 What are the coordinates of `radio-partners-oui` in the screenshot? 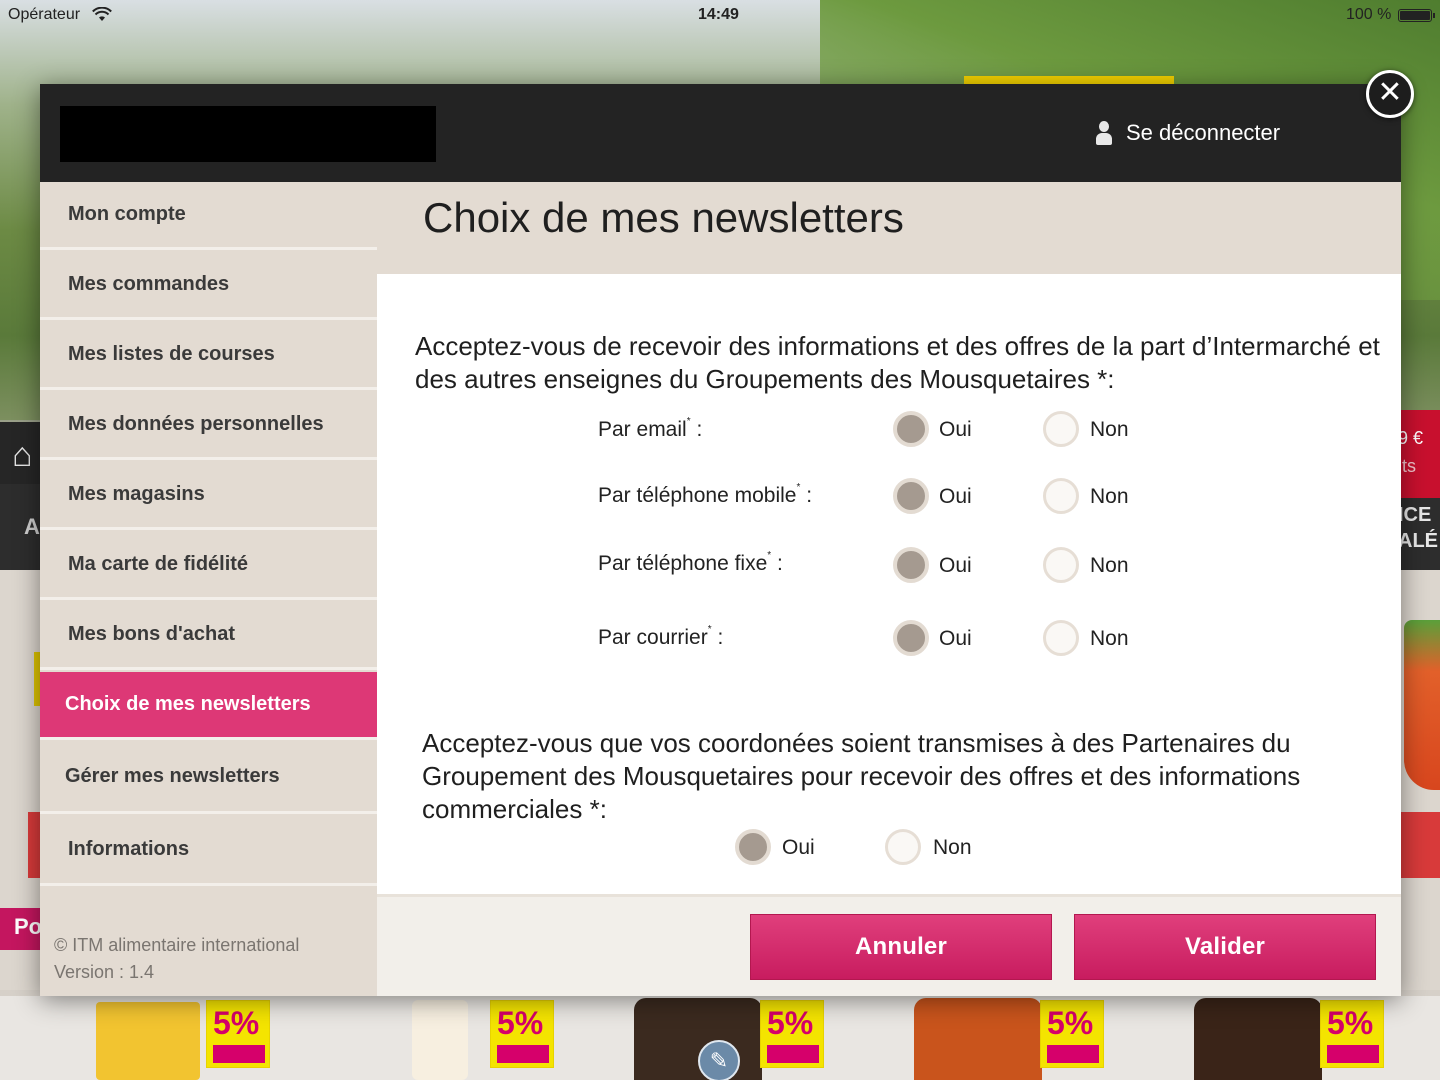 It's located at (753, 847).